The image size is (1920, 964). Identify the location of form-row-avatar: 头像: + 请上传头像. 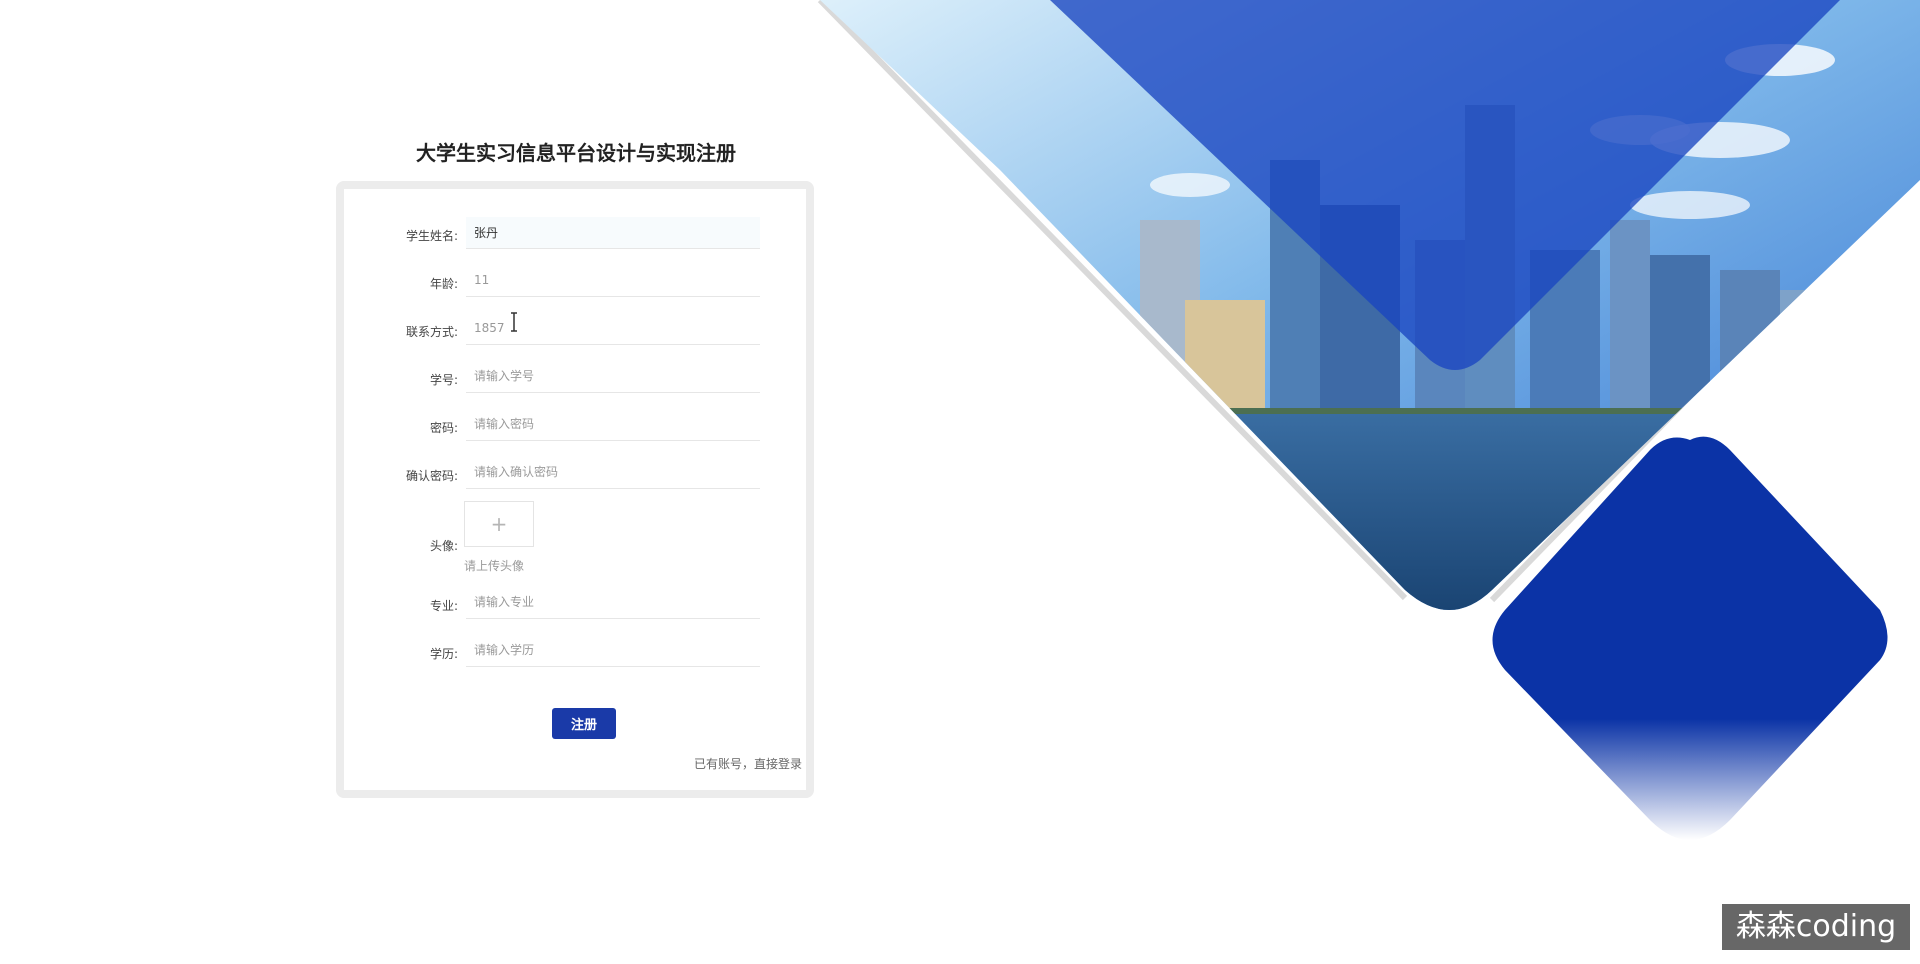
(575, 538).